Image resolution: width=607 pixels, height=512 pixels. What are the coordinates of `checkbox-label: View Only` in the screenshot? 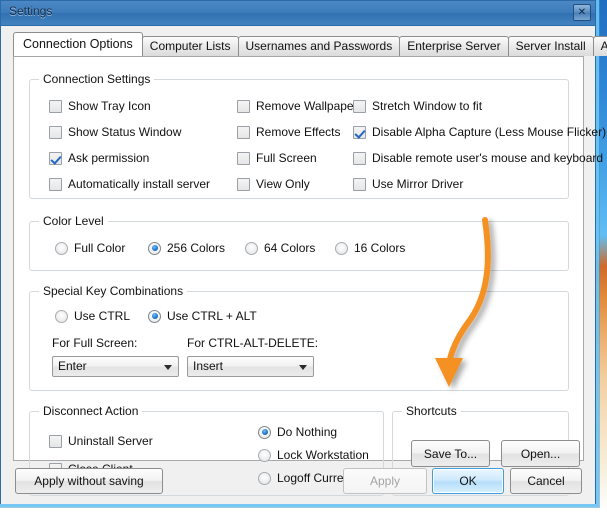 It's located at (283, 184).